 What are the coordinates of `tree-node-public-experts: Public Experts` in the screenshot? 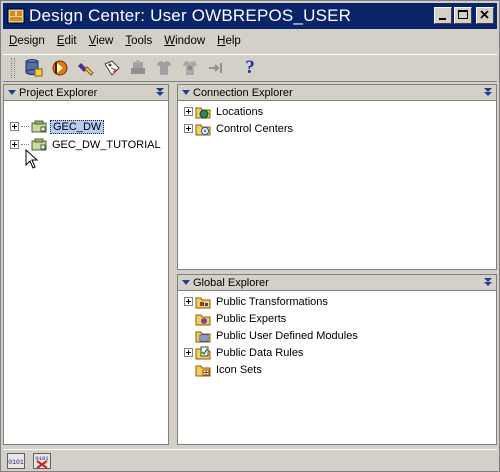 It's located at (236, 318).